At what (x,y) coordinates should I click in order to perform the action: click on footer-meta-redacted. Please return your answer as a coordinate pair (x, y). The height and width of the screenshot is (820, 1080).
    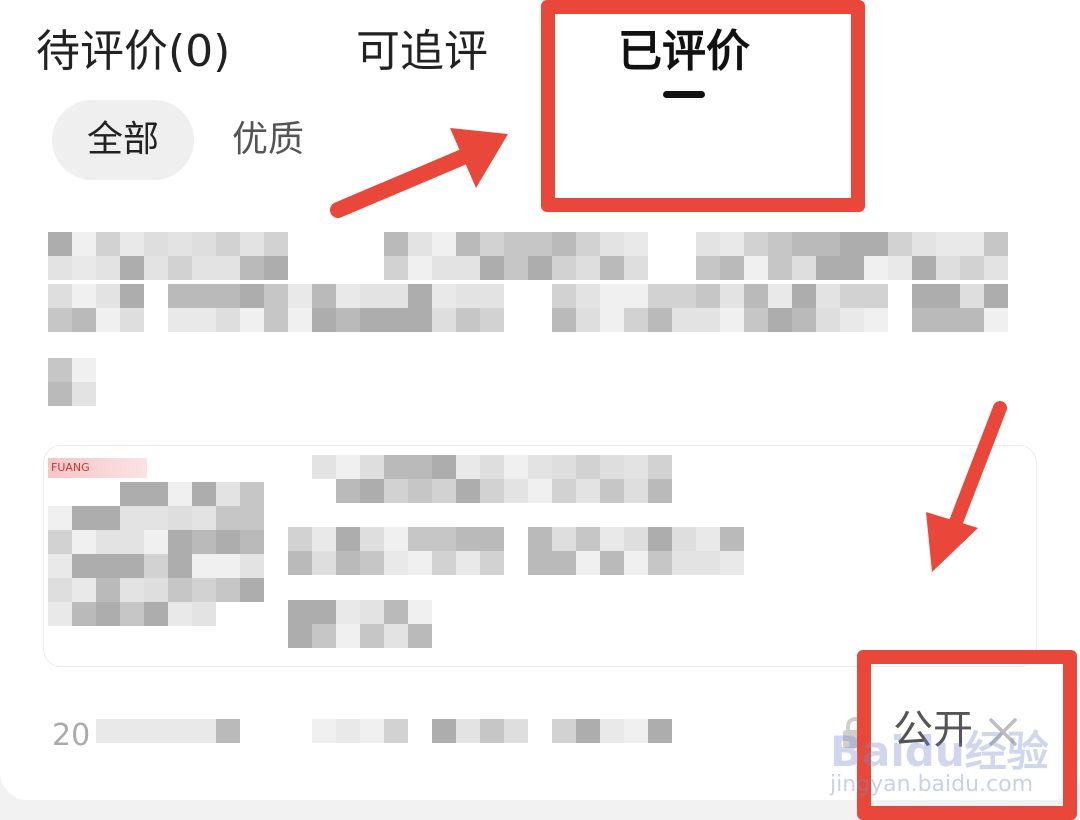
    Looking at the image, I should click on (384, 731).